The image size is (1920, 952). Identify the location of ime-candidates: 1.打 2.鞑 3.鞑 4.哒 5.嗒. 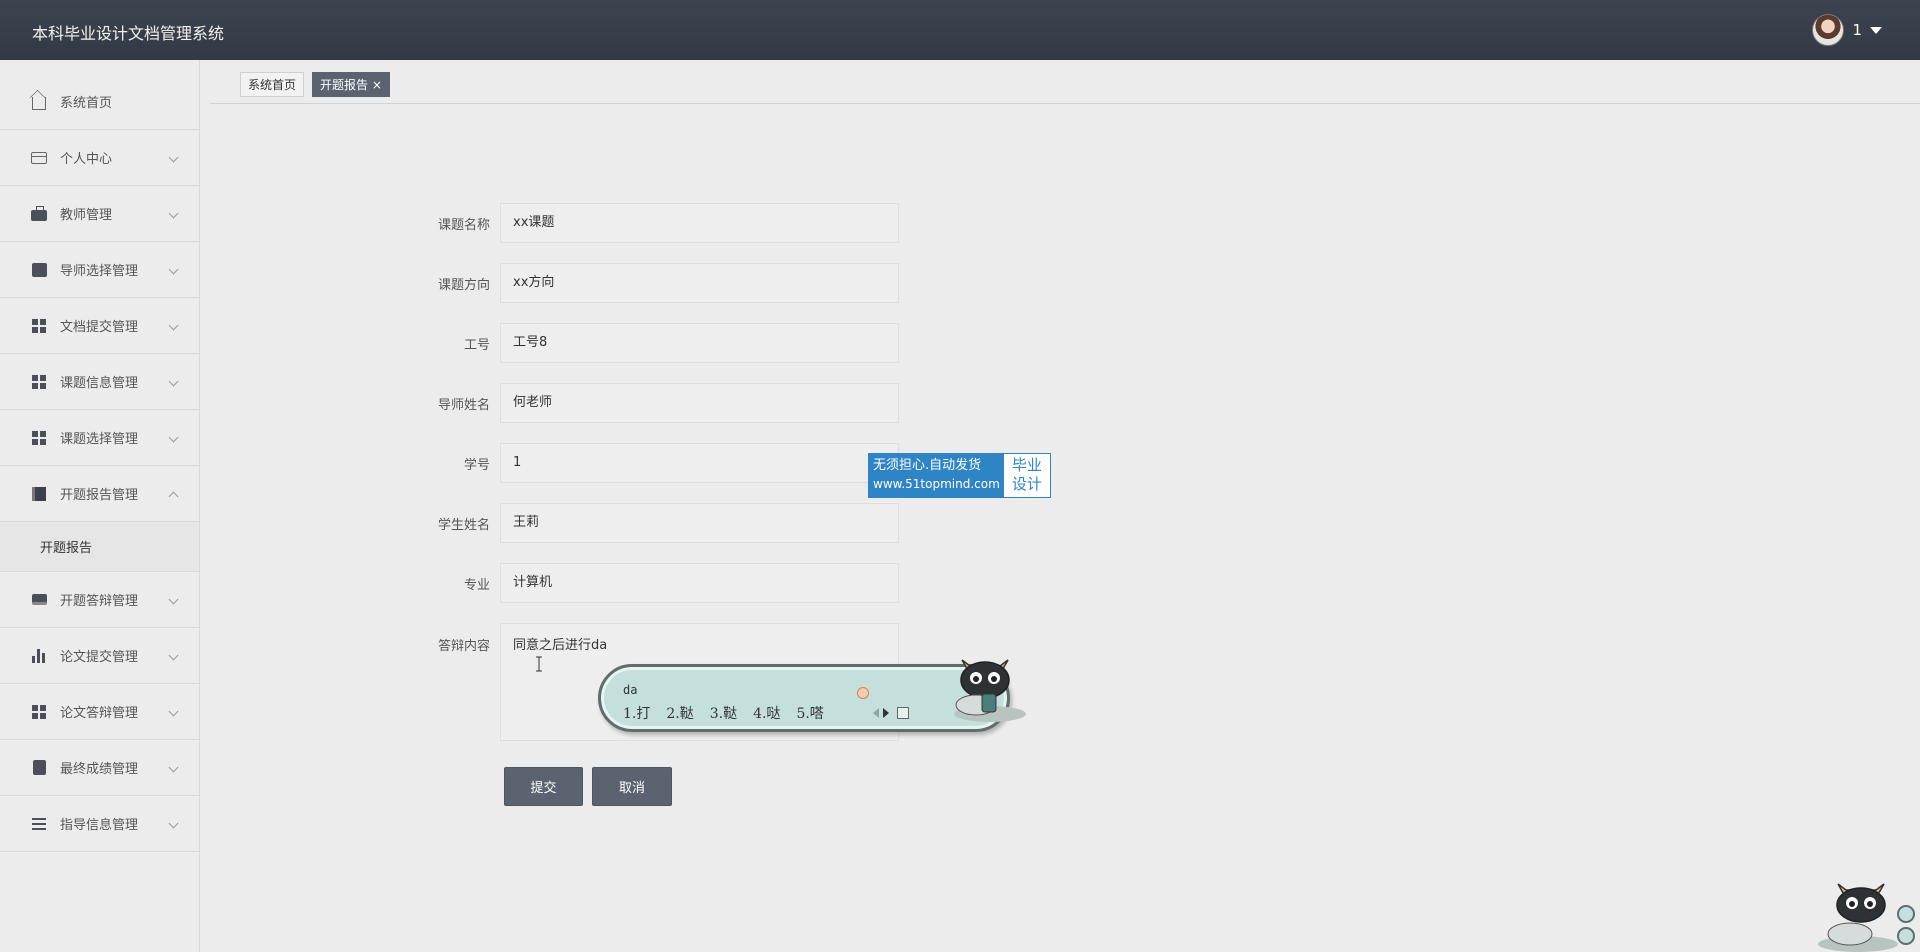
(723, 713).